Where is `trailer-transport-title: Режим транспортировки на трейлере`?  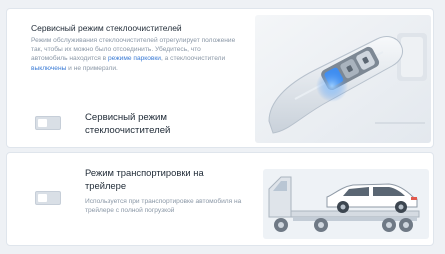 trailer-transport-title: Режим транспортировки на трейлере is located at coordinates (144, 179).